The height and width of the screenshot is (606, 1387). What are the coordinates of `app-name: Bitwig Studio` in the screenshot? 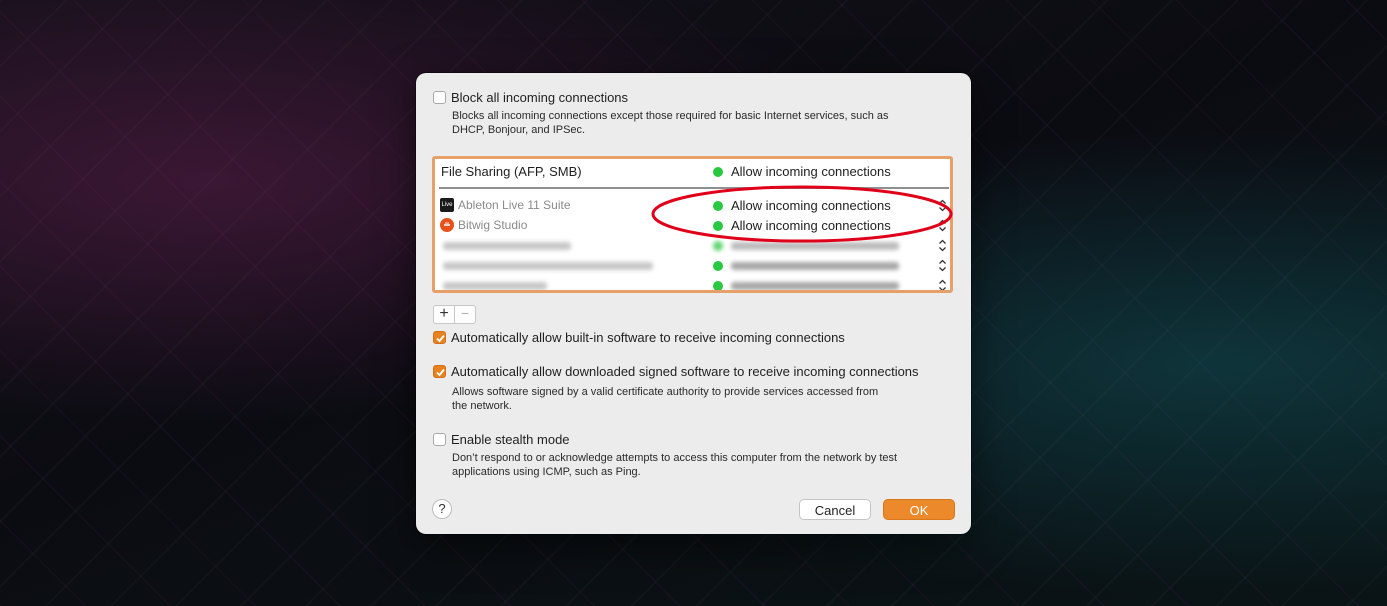 It's located at (493, 225).